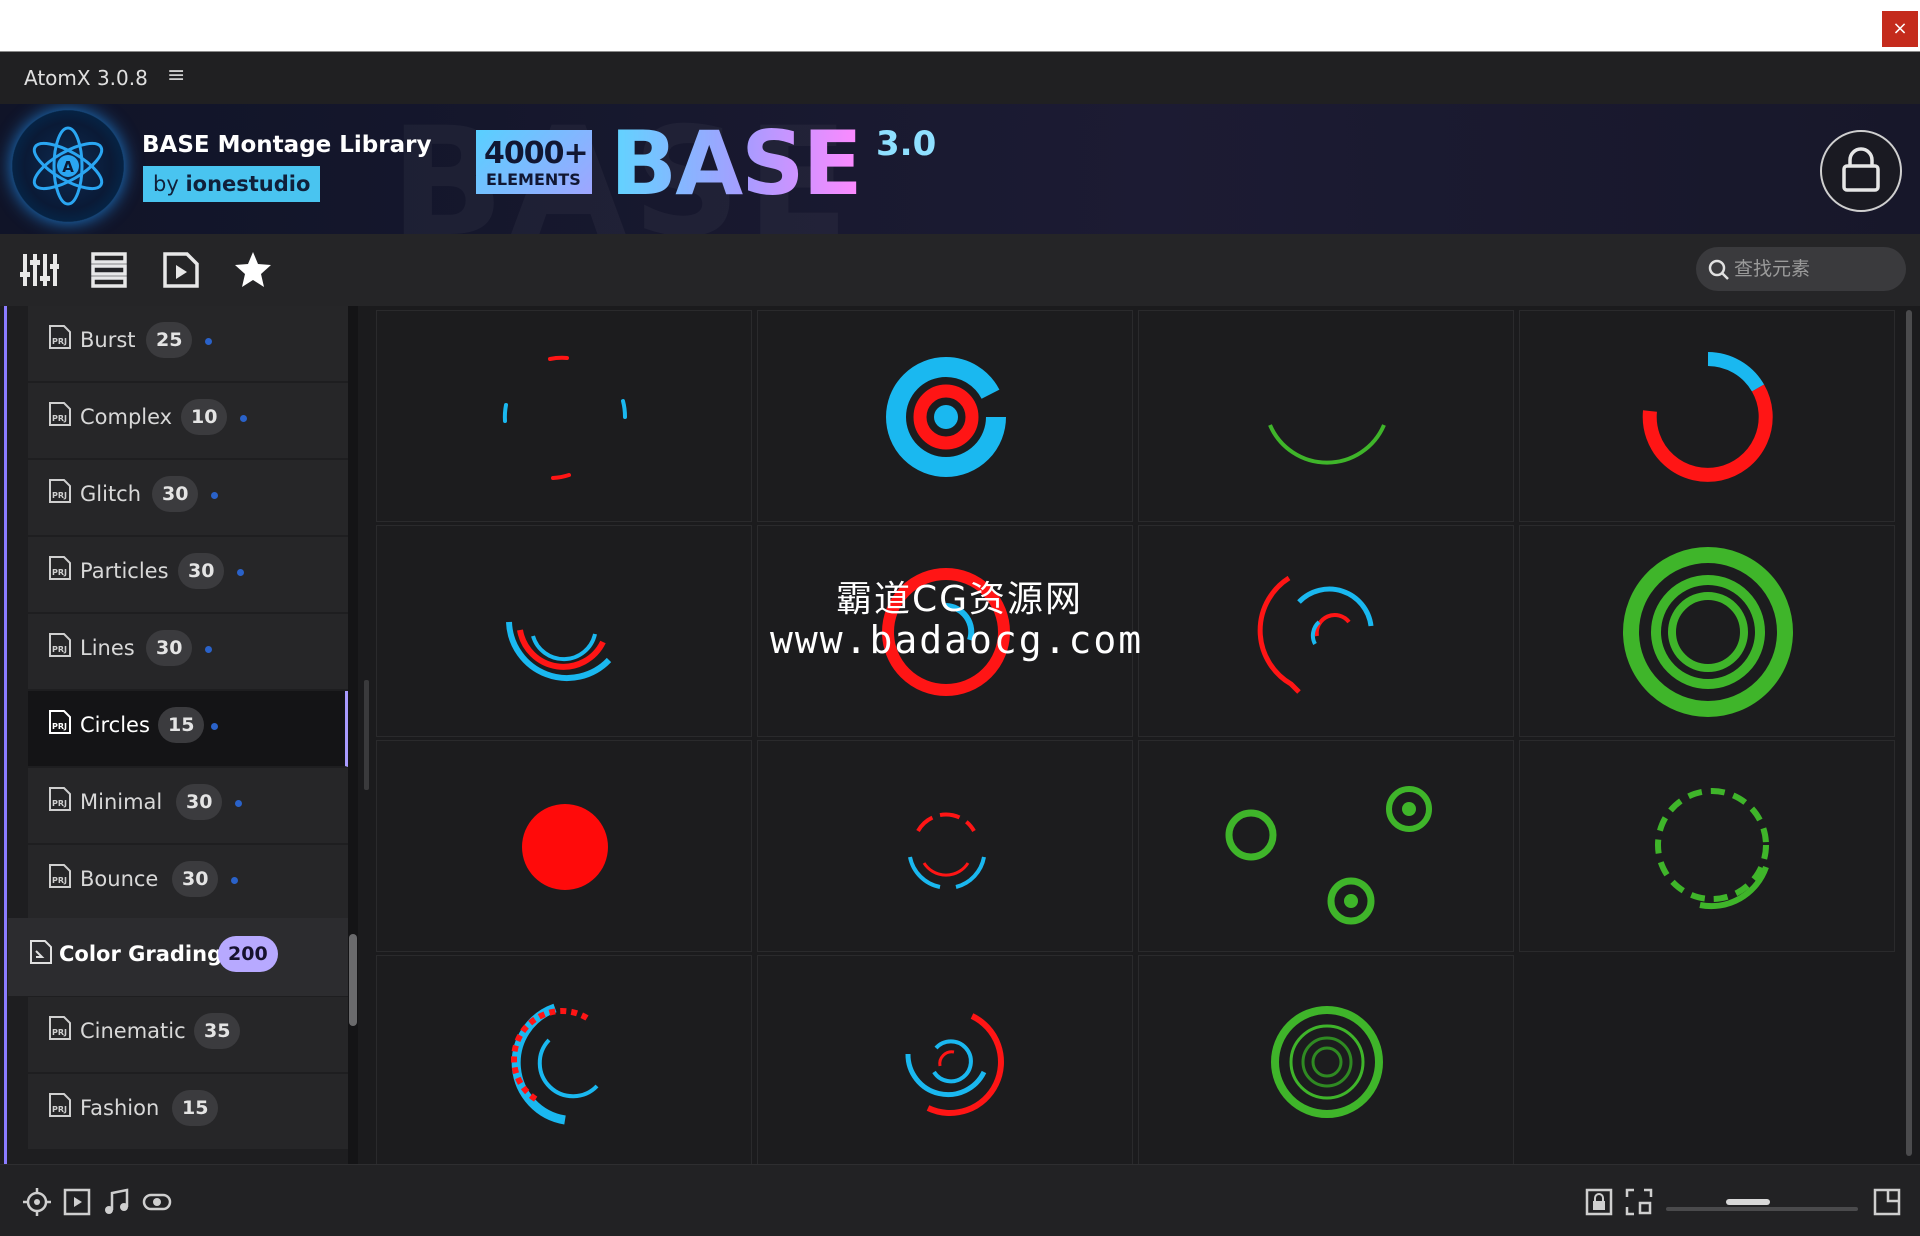 The height and width of the screenshot is (1236, 1920). What do you see at coordinates (188, 652) in the screenshot?
I see `sidebar-item-lines: PRJ Lines 30` at bounding box center [188, 652].